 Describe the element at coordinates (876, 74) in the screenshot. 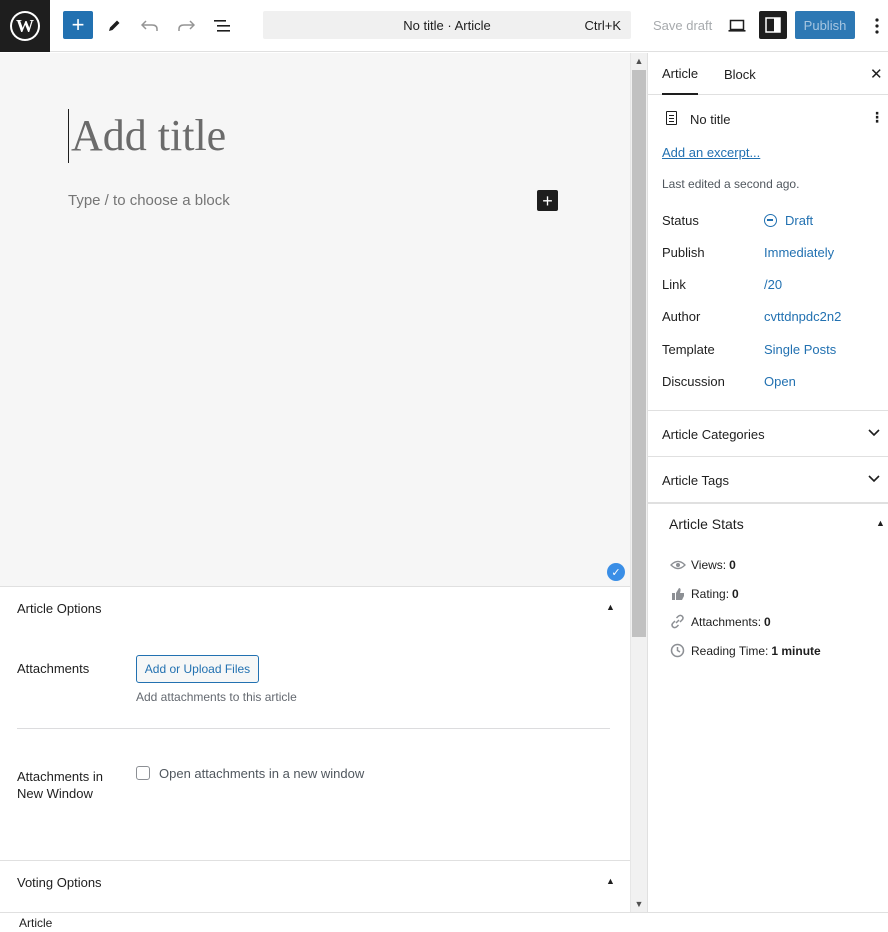

I see `close-icon: ✕` at that location.